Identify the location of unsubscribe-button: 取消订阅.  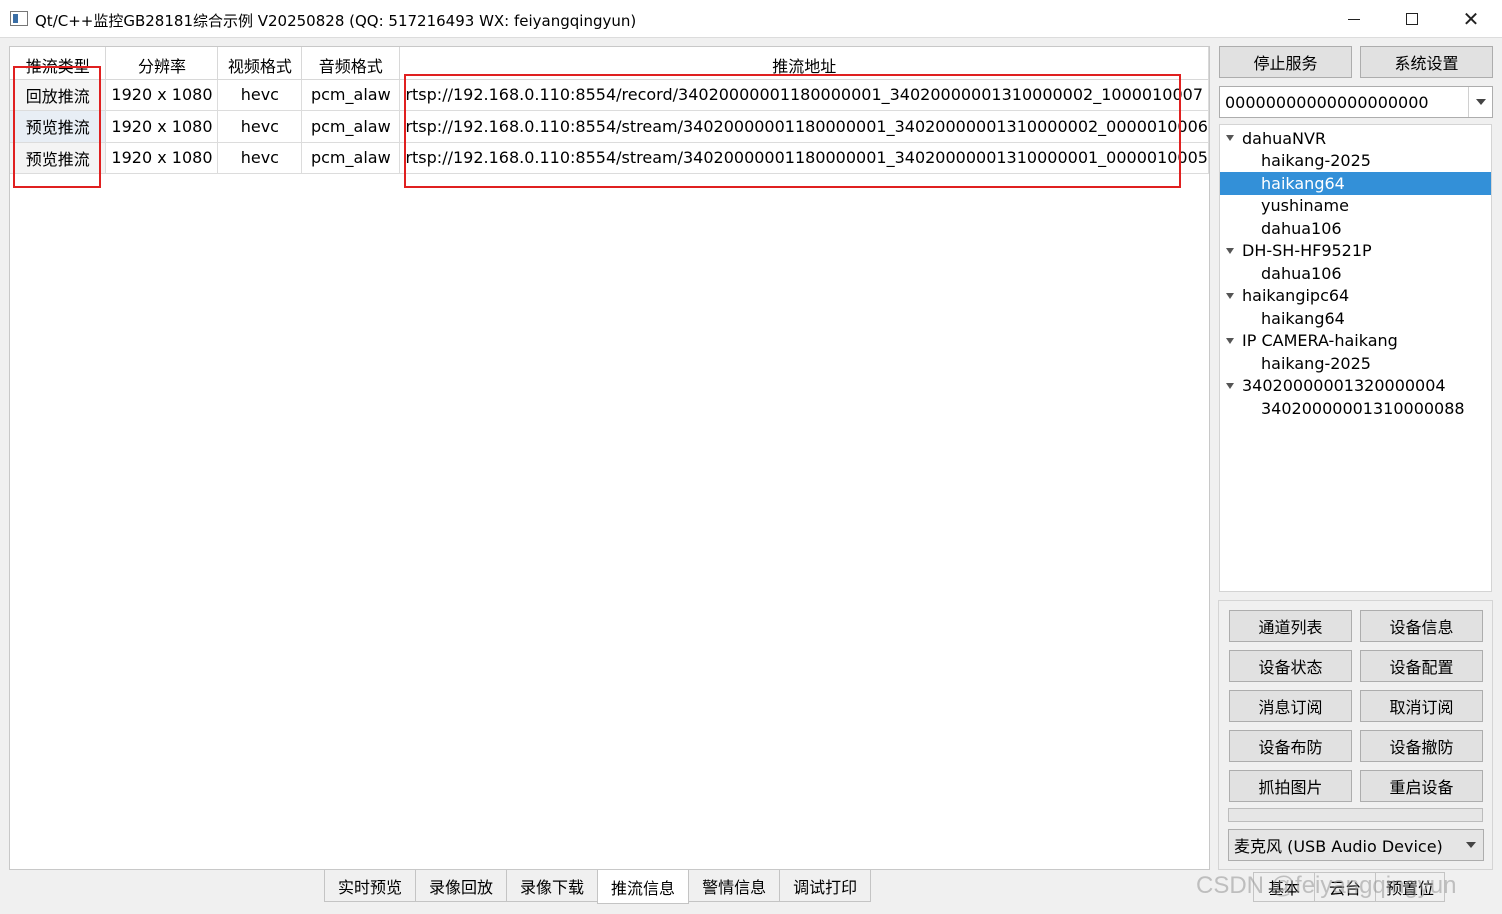
(1421, 706).